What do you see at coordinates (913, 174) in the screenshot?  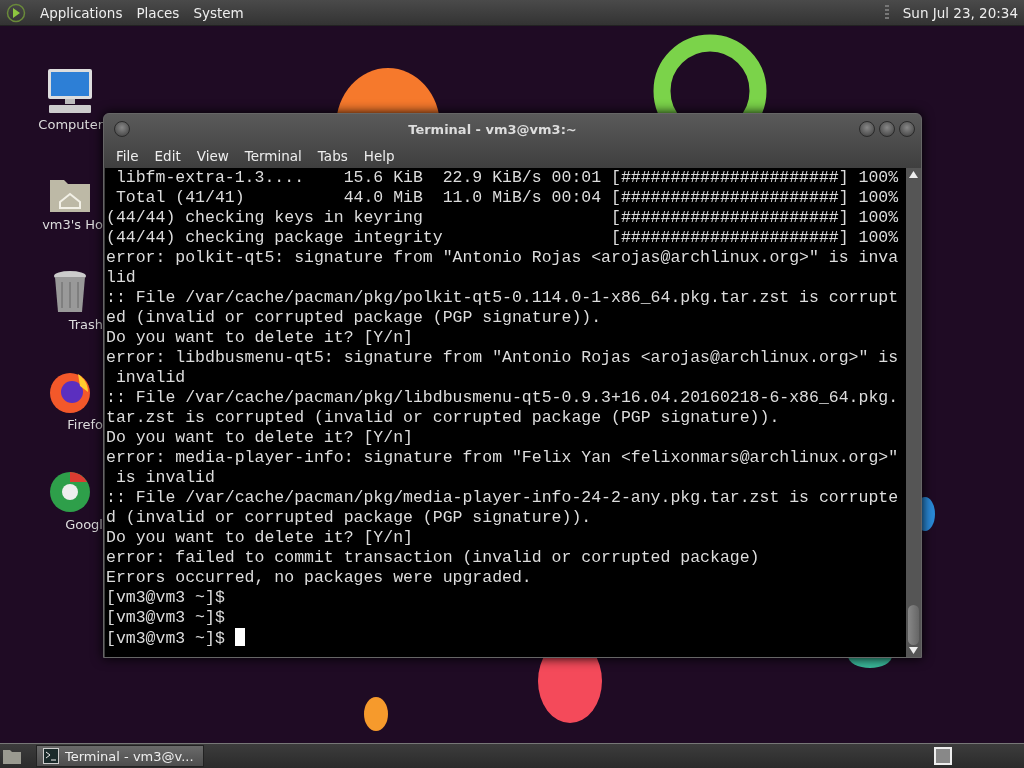 I see `scroll-up-icon` at bounding box center [913, 174].